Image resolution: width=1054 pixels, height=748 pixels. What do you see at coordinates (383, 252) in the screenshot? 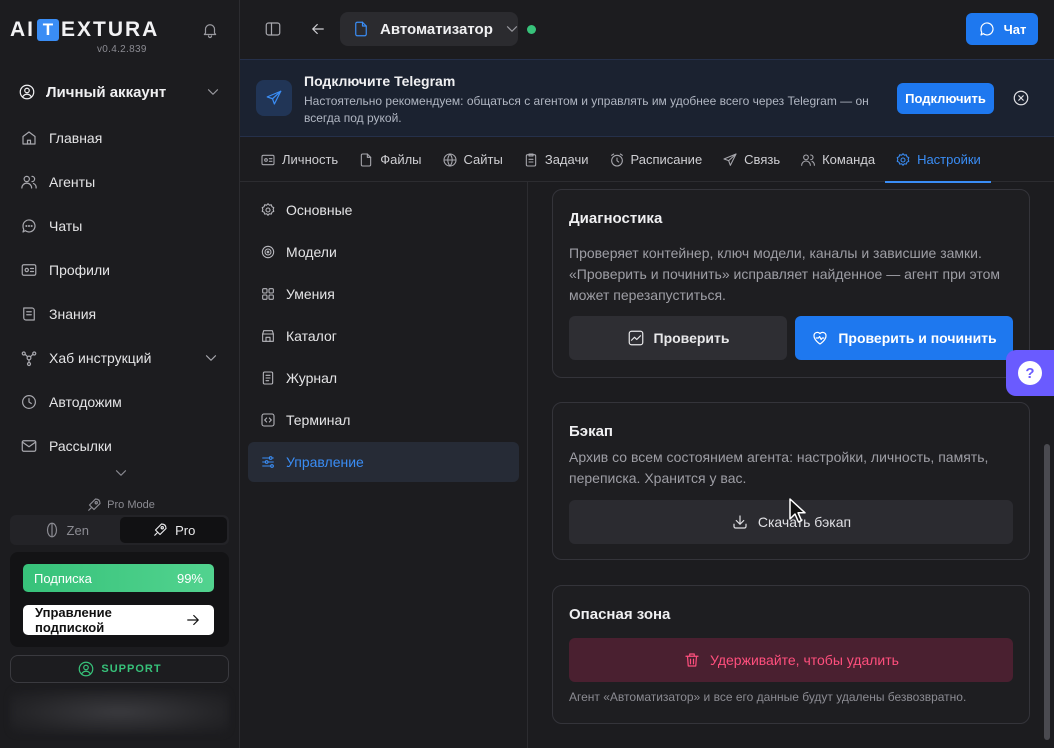
I see `settings-item-models: Модели` at bounding box center [383, 252].